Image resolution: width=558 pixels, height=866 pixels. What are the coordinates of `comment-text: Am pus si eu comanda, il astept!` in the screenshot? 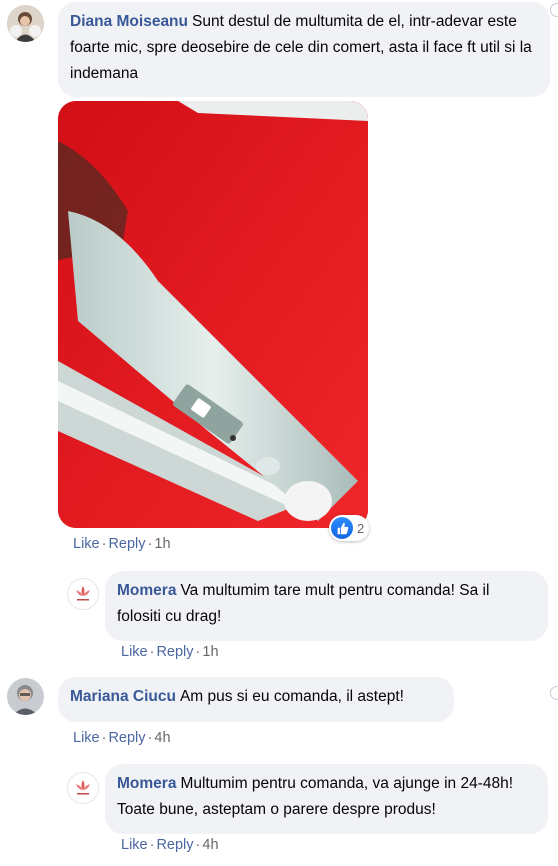 It's located at (291, 696).